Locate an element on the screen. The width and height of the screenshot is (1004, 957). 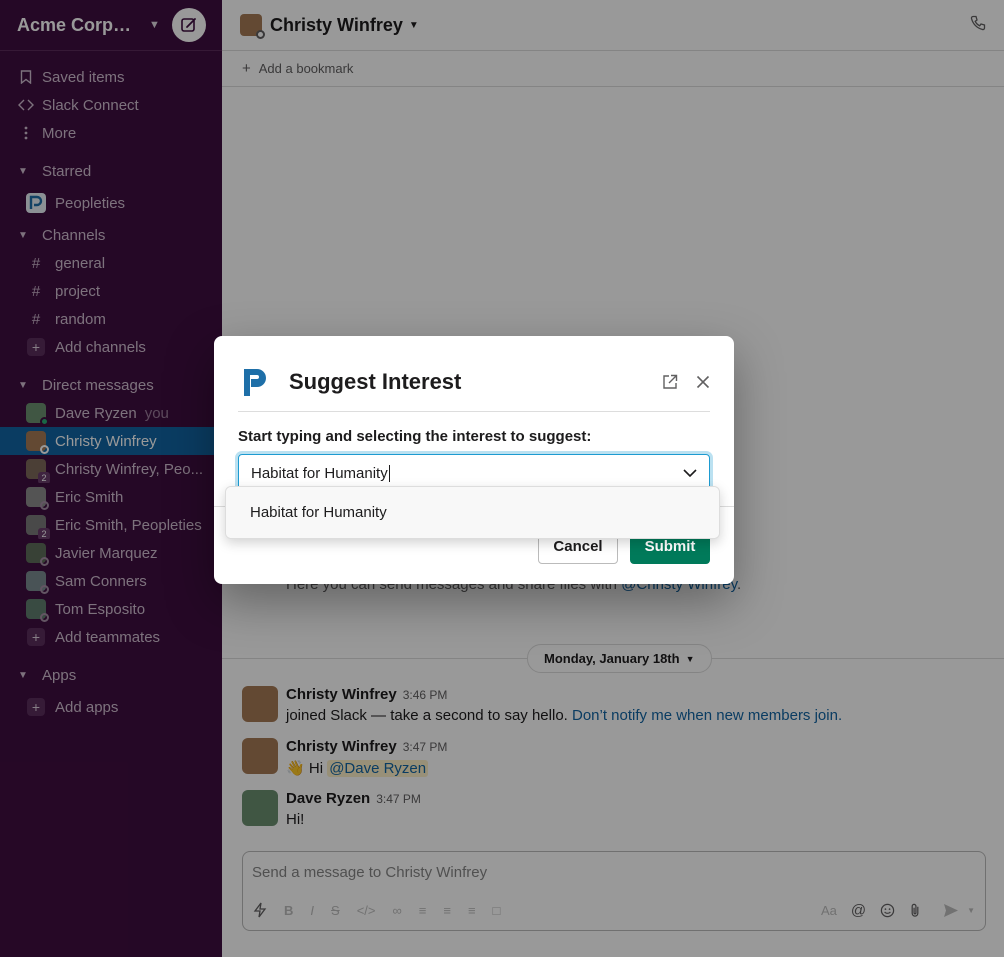
interest-dropdown: Habitat for Humanity is located at coordinates (472, 512).